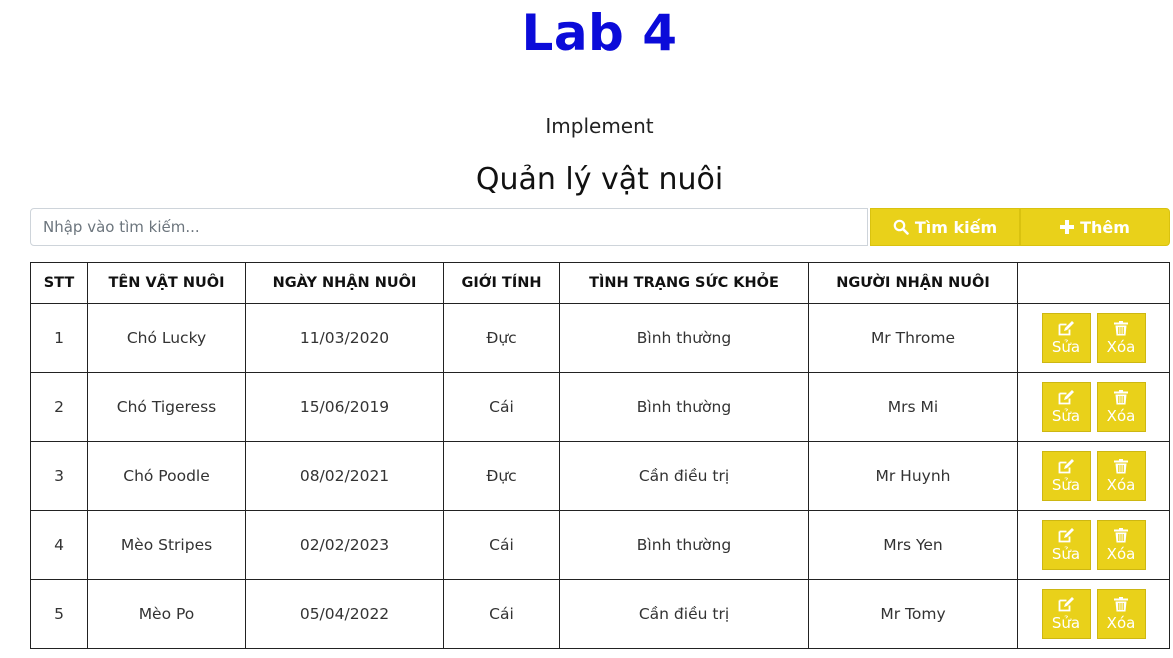 The width and height of the screenshot is (1173, 658). What do you see at coordinates (344, 614) in the screenshot?
I see `cell-date: 05/04/2022` at bounding box center [344, 614].